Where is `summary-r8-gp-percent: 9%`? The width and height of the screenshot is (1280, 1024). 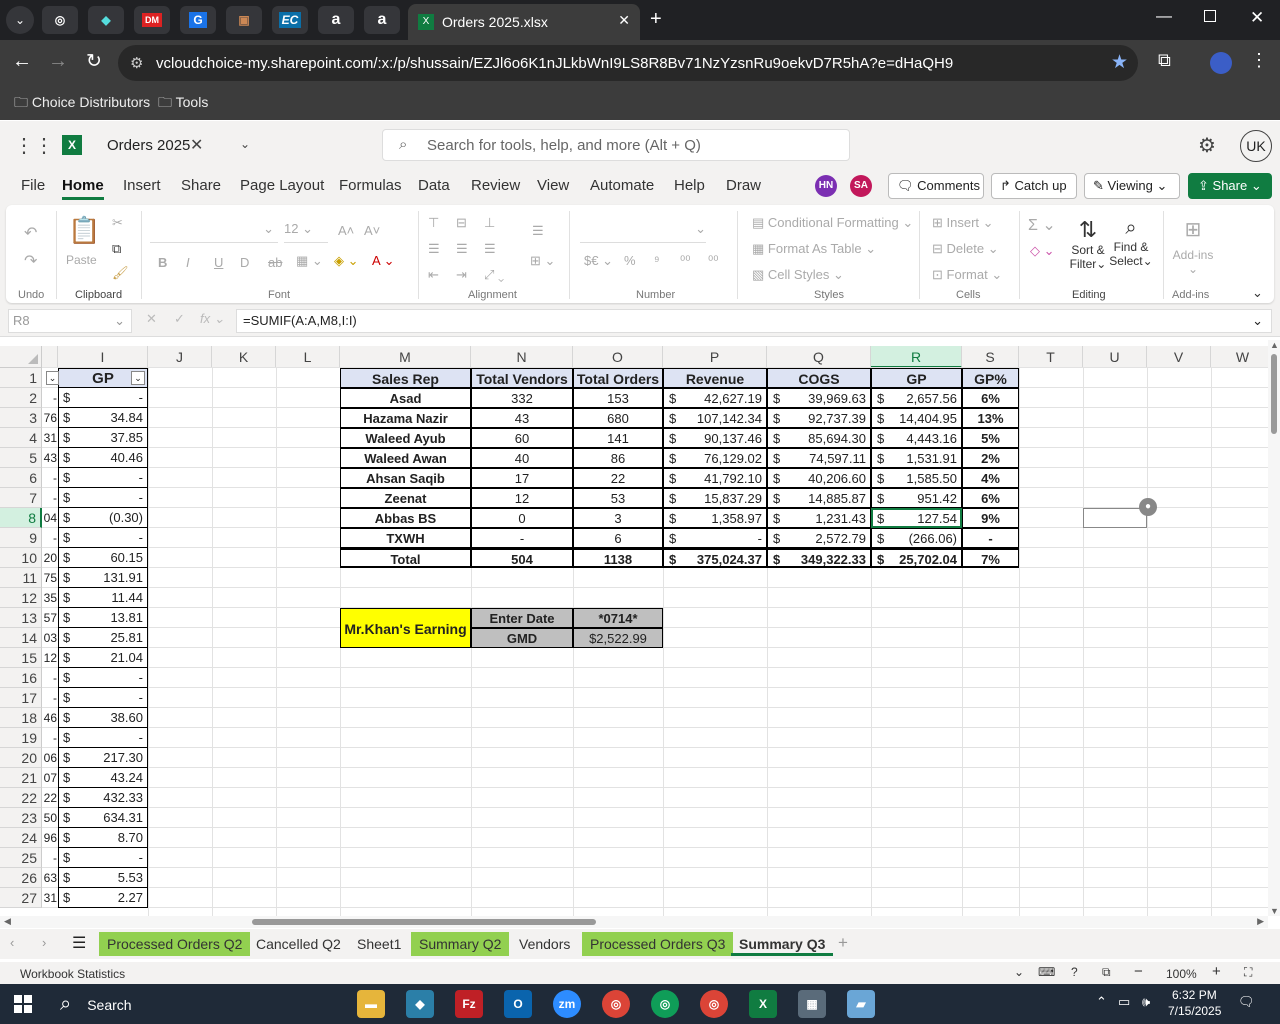
summary-r8-gp-percent: 9% is located at coordinates (990, 518).